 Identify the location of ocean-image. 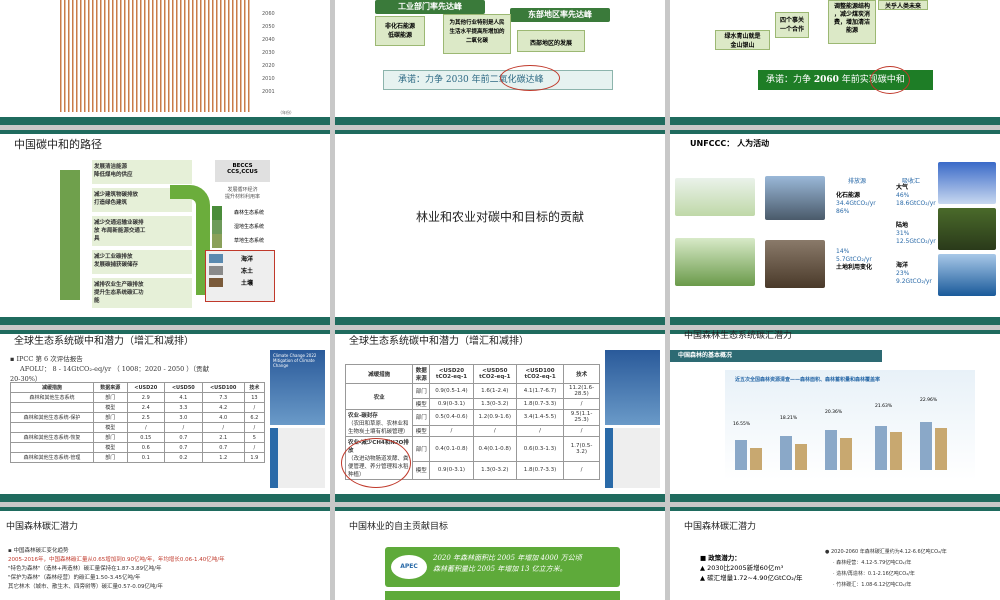
(967, 275).